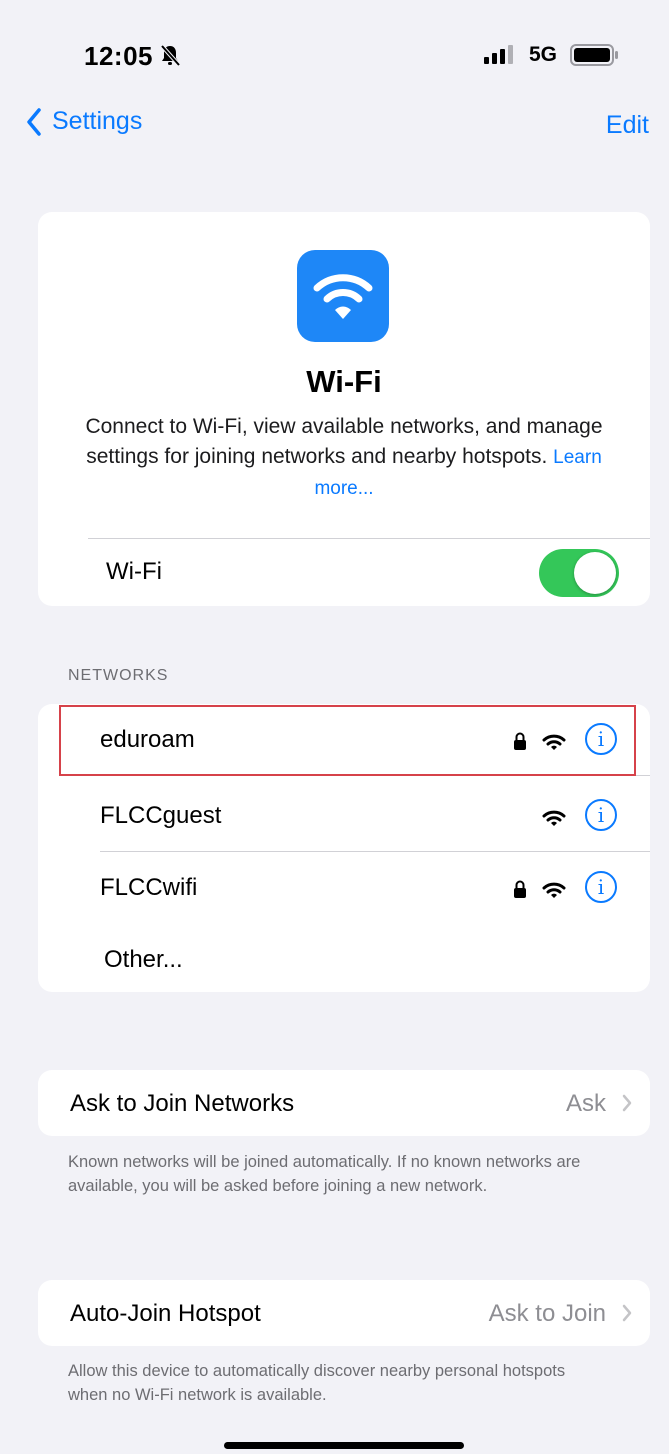 The height and width of the screenshot is (1454, 669). What do you see at coordinates (182, 1103) in the screenshot?
I see `ask-to-join-label: Ask to Join Networks` at bounding box center [182, 1103].